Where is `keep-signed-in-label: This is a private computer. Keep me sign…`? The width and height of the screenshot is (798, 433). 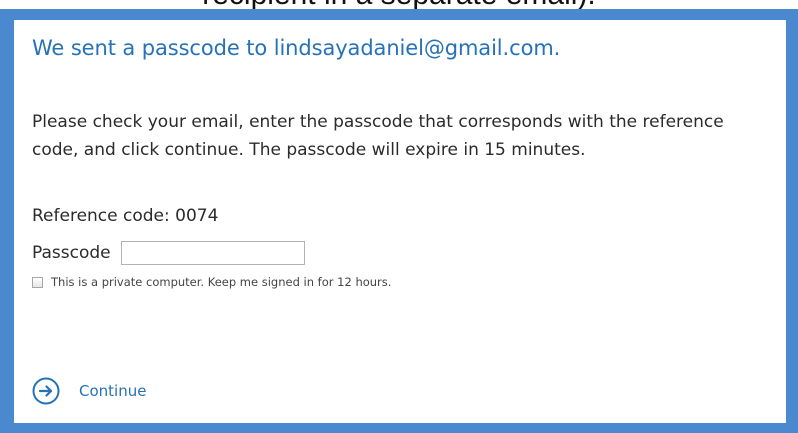
keep-signed-in-label: This is a private computer. Keep me sign… is located at coordinates (221, 282).